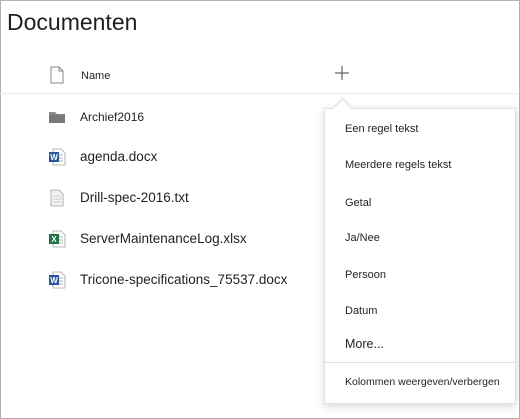 This screenshot has height=419, width=520. What do you see at coordinates (72, 22) in the screenshot?
I see `page-title: Documenten` at bounding box center [72, 22].